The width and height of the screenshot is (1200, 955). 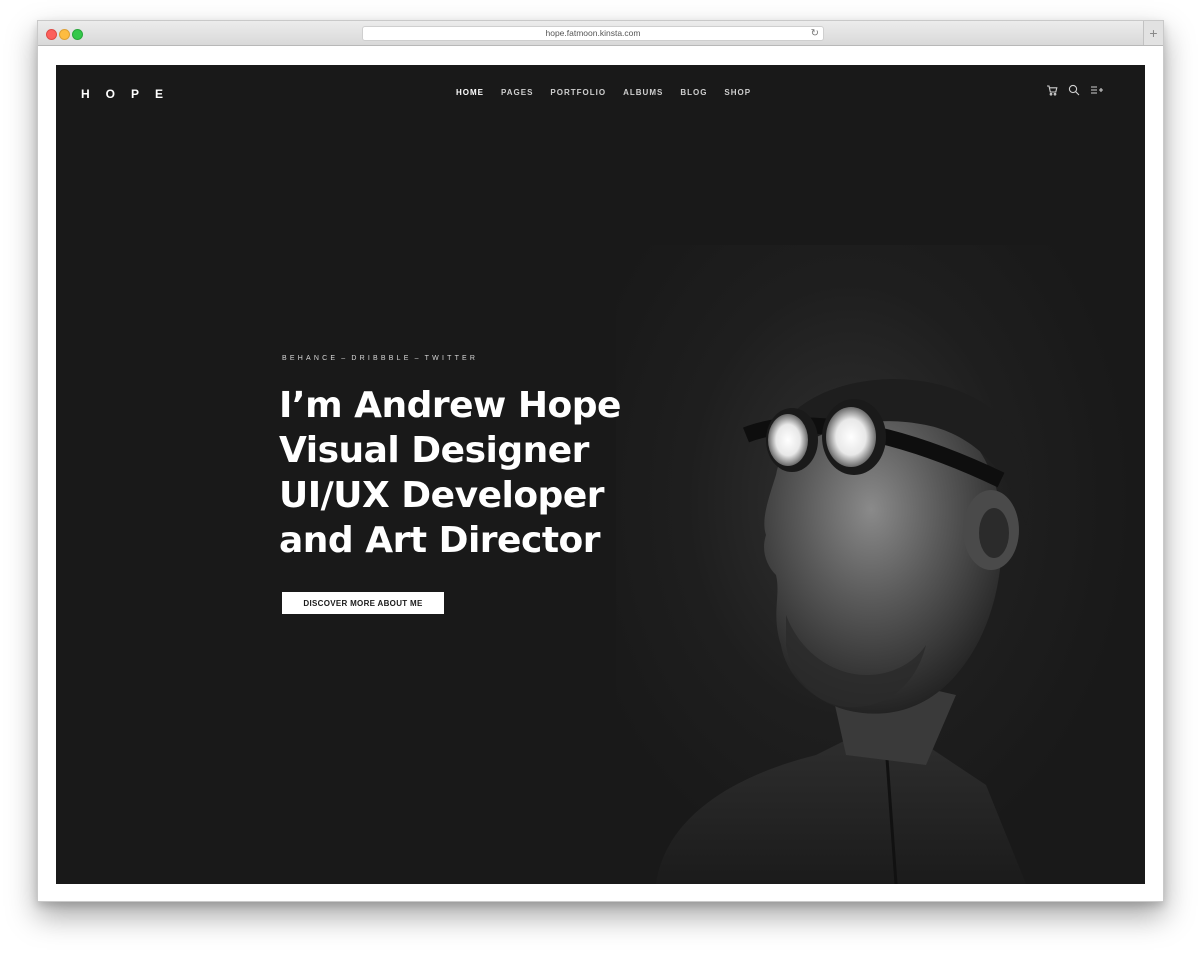 I want to click on browser-titlebar: hope.fatmoon.kinsta.com ↻ +, so click(x=600, y=33).